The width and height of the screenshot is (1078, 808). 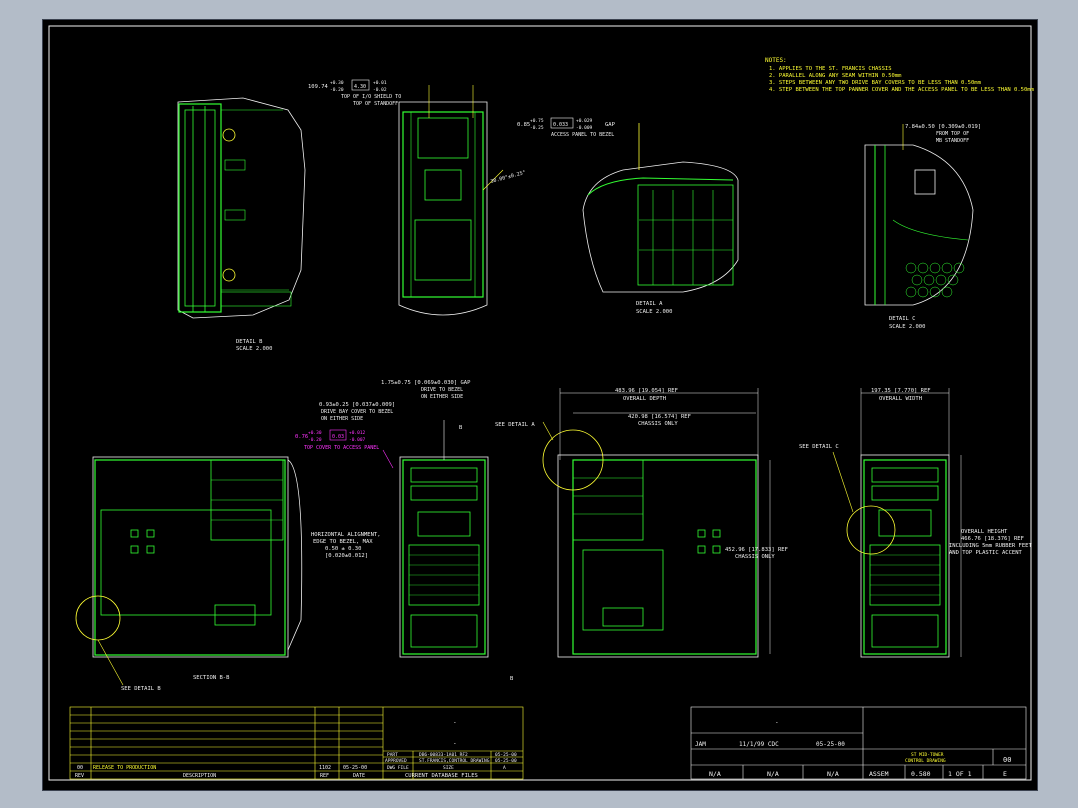 I want to click on detail-a-scale: SCALE 2.000, so click(x=654, y=312).